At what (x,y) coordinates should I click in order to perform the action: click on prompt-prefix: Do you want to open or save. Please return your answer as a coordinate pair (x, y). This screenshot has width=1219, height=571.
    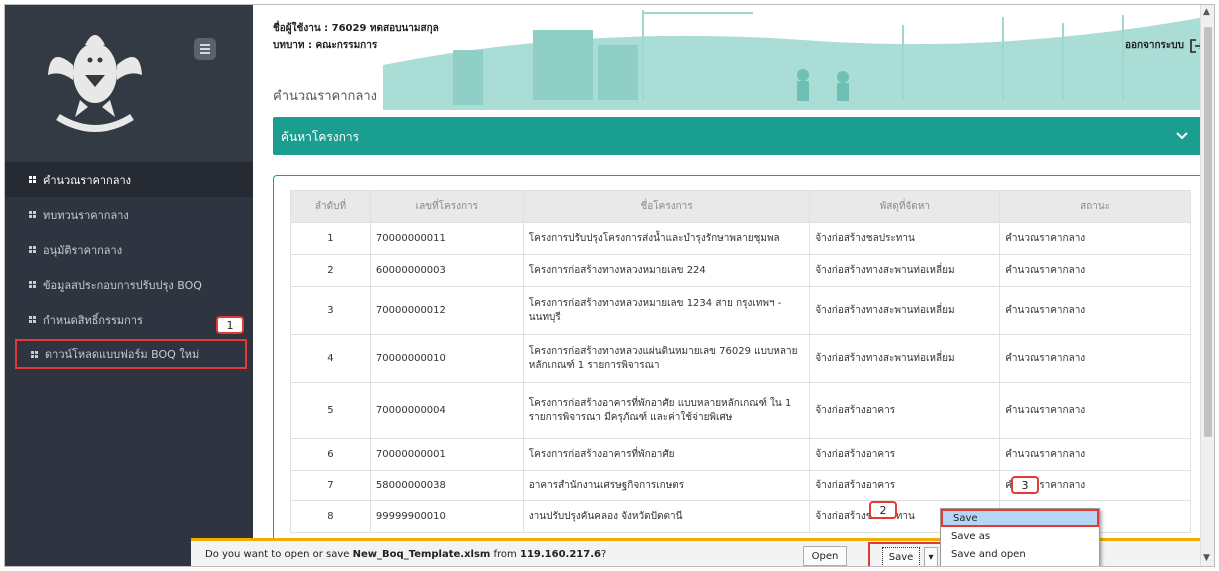
    Looking at the image, I should click on (279, 554).